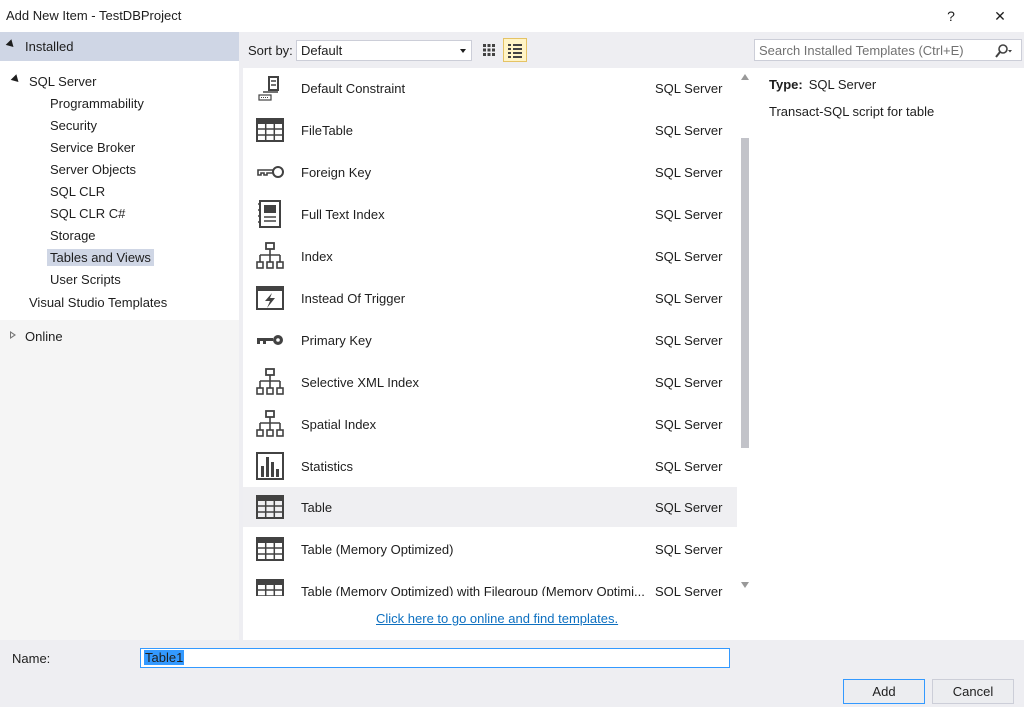  Describe the element at coordinates (44, 336) in the screenshot. I see `online-node: Online` at that location.